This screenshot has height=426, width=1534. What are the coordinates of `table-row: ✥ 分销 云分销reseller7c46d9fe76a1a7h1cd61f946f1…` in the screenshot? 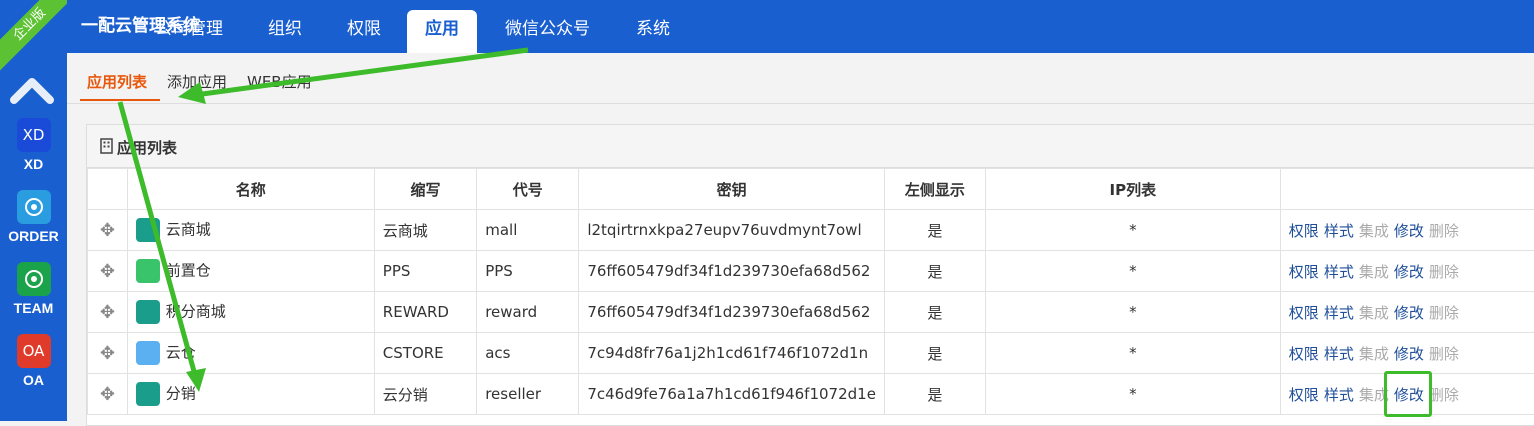 It's located at (811, 394).